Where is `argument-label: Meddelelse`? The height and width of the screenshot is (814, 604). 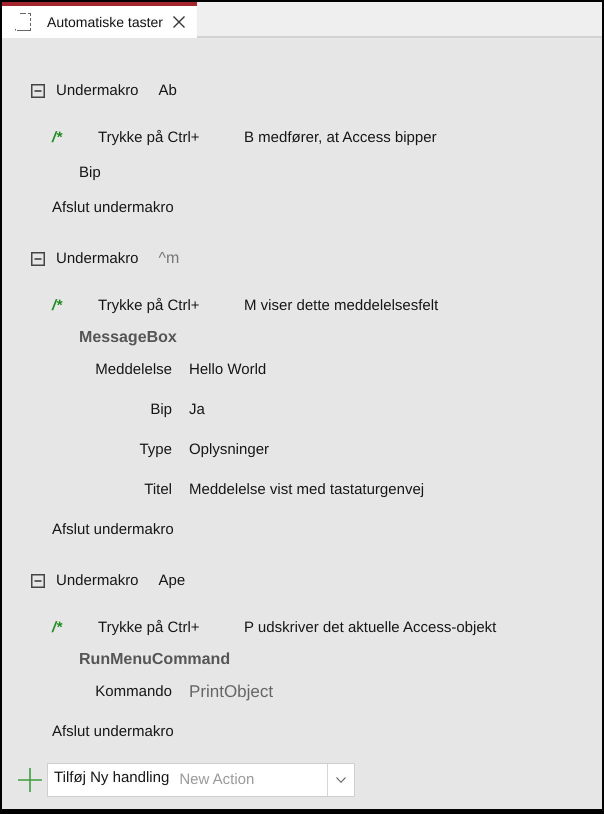
argument-label: Meddelelse is located at coordinates (133, 370).